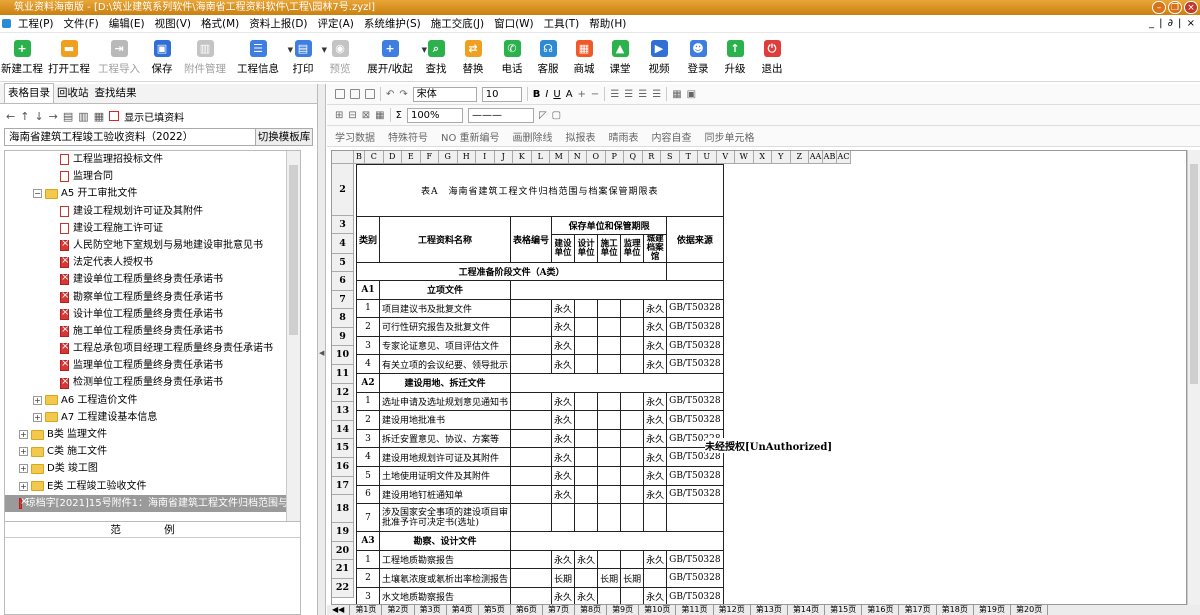  What do you see at coordinates (473, 58) in the screenshot?
I see `toolbar-button-10: ⇄ 替换` at bounding box center [473, 58].